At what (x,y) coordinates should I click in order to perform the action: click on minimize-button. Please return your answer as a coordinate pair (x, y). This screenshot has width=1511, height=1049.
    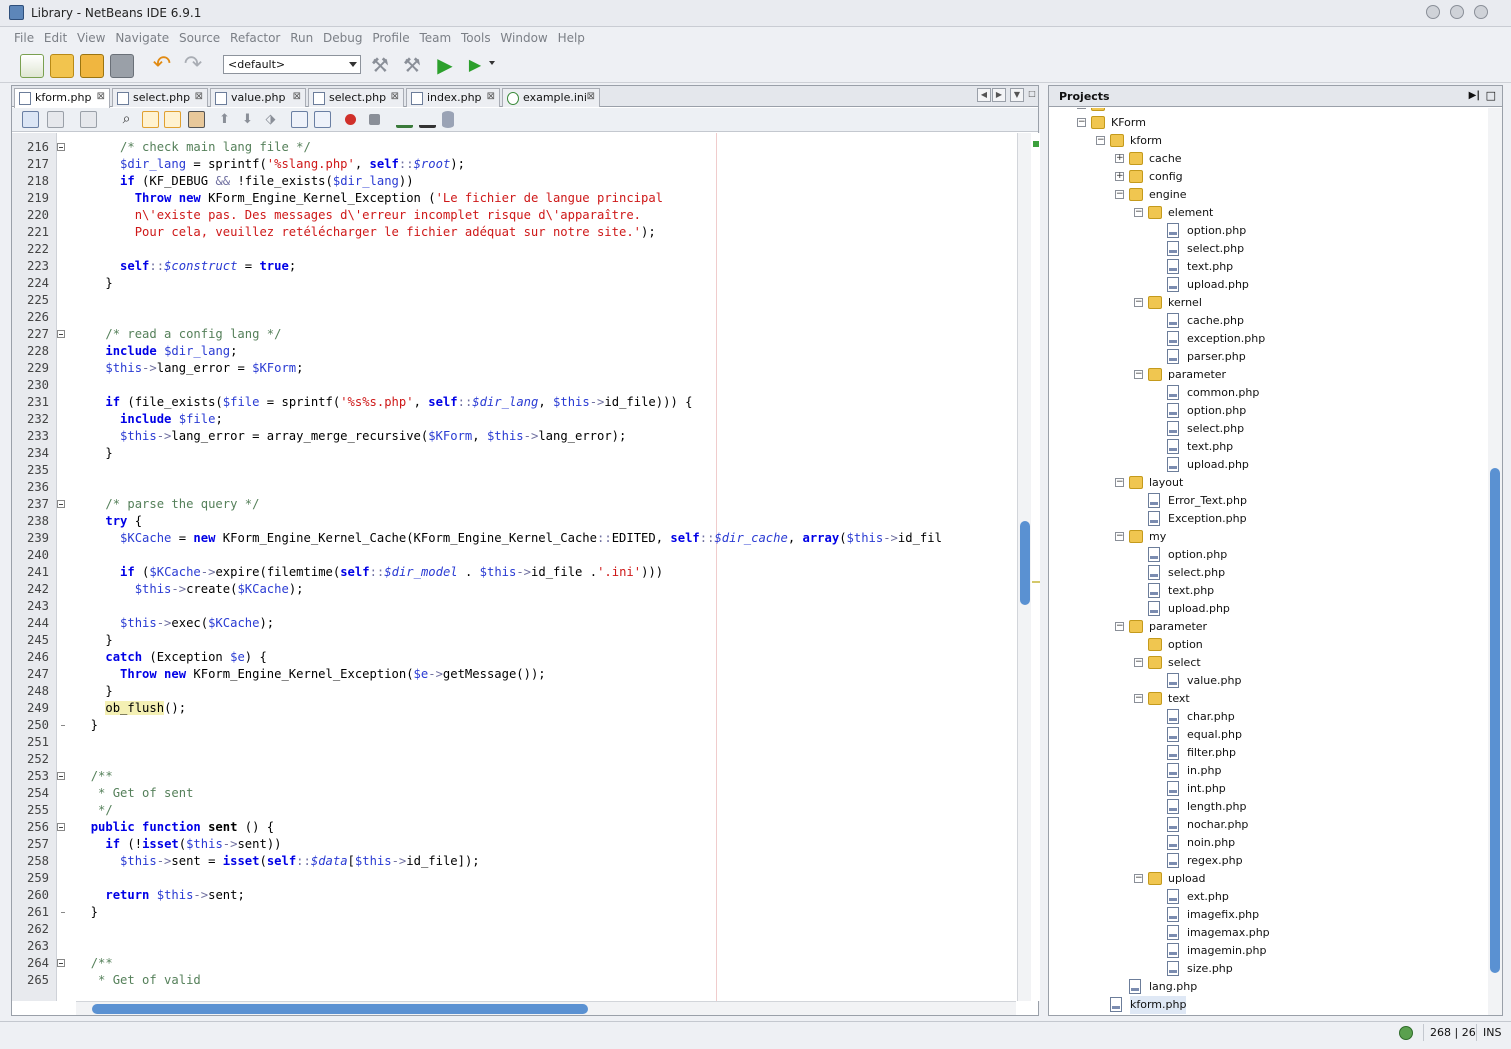
    Looking at the image, I should click on (1433, 12).